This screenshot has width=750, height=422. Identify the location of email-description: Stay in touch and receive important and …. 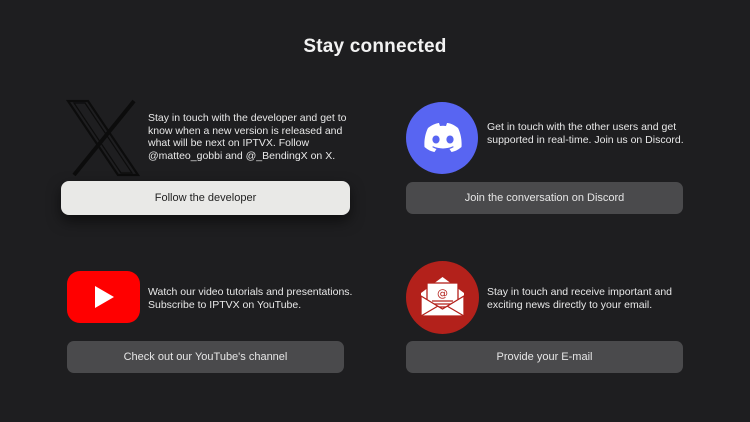
(580, 298).